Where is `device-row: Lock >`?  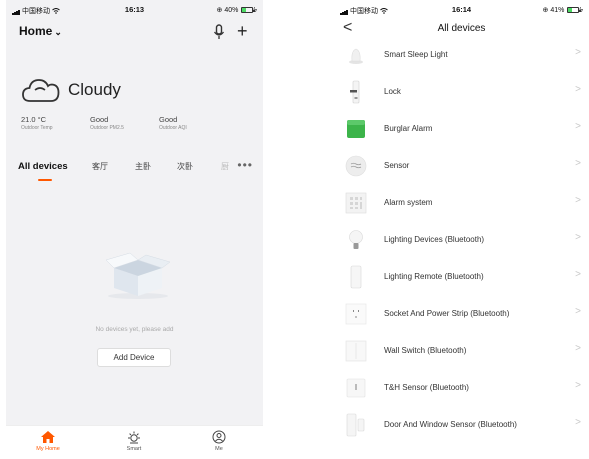
device-row: Lock > is located at coordinates (461, 92).